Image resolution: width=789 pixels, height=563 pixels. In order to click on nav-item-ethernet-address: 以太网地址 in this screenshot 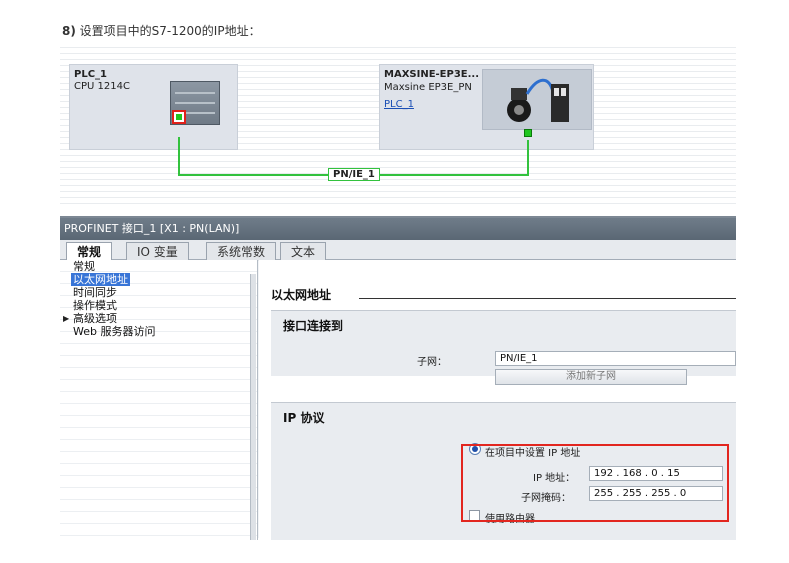, I will do `click(100, 279)`.